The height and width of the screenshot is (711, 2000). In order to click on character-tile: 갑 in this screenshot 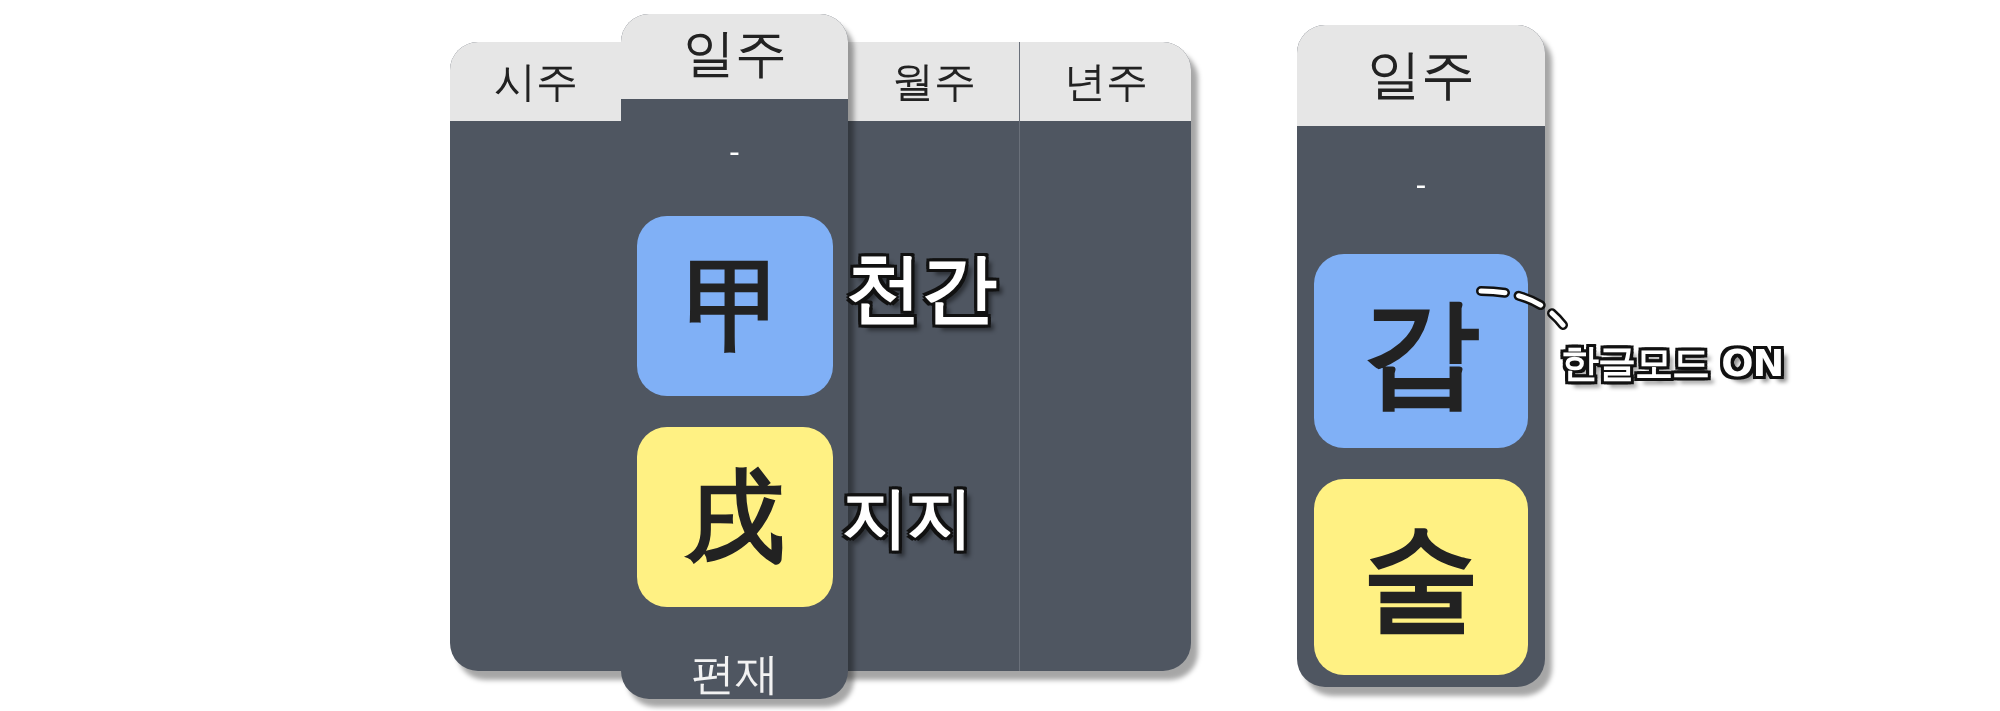, I will do `click(1421, 351)`.